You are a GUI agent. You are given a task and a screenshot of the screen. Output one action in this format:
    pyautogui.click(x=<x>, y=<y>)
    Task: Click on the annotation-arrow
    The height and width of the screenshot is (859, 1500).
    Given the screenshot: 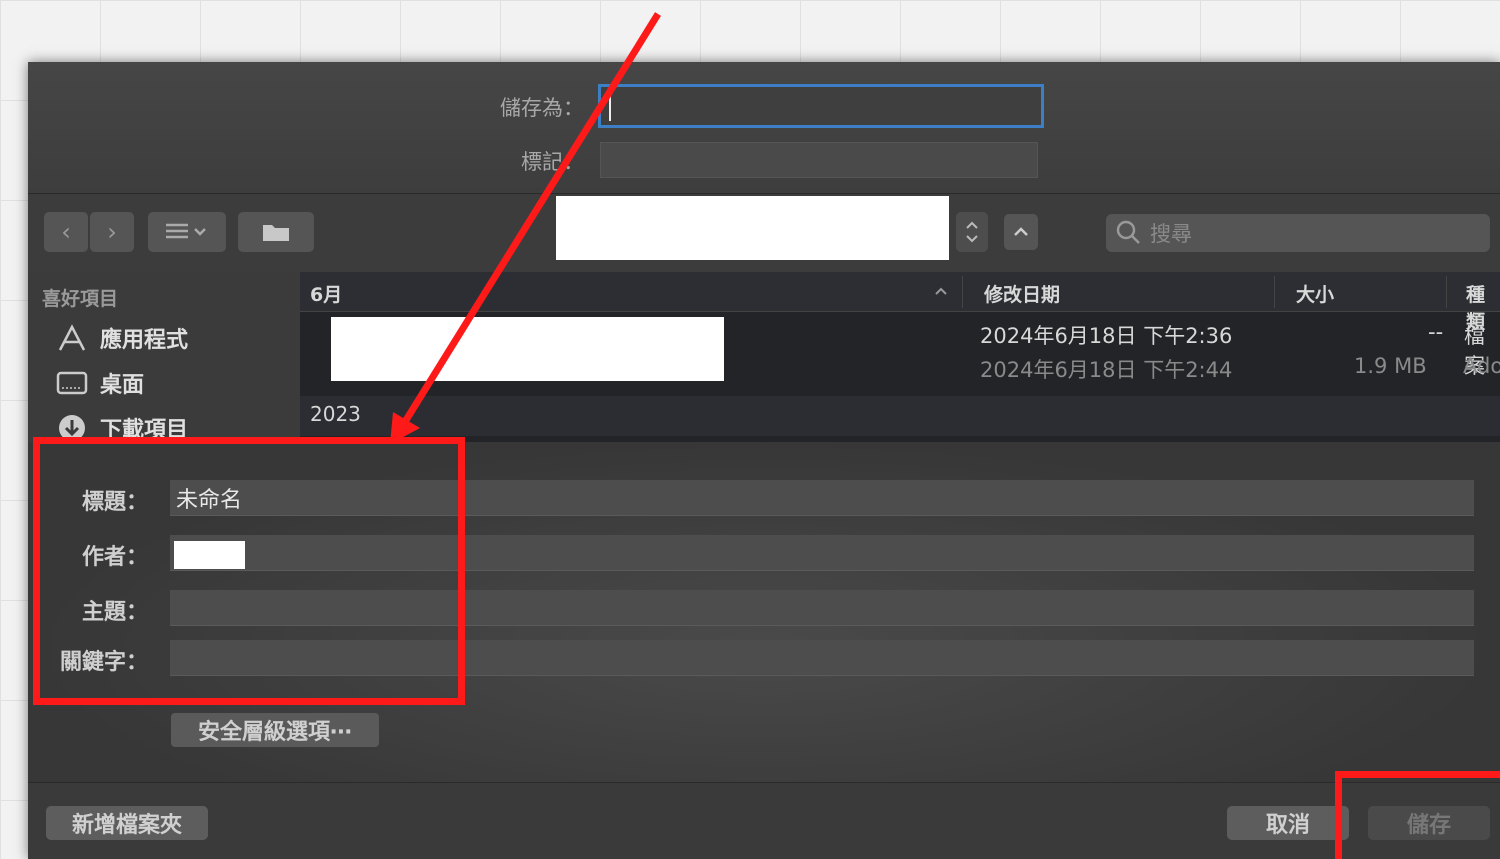 What is the action you would take?
    pyautogui.click(x=525, y=228)
    